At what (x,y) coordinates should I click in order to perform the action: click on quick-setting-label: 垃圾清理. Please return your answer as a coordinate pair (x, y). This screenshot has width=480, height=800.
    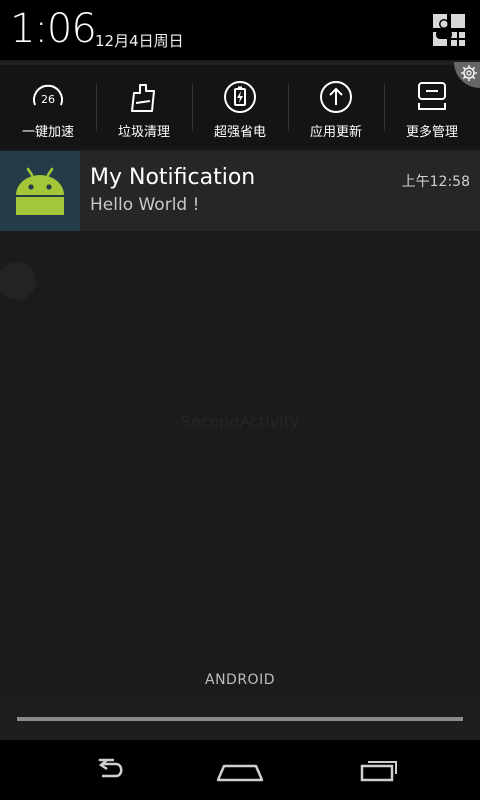
    Looking at the image, I should click on (143, 132).